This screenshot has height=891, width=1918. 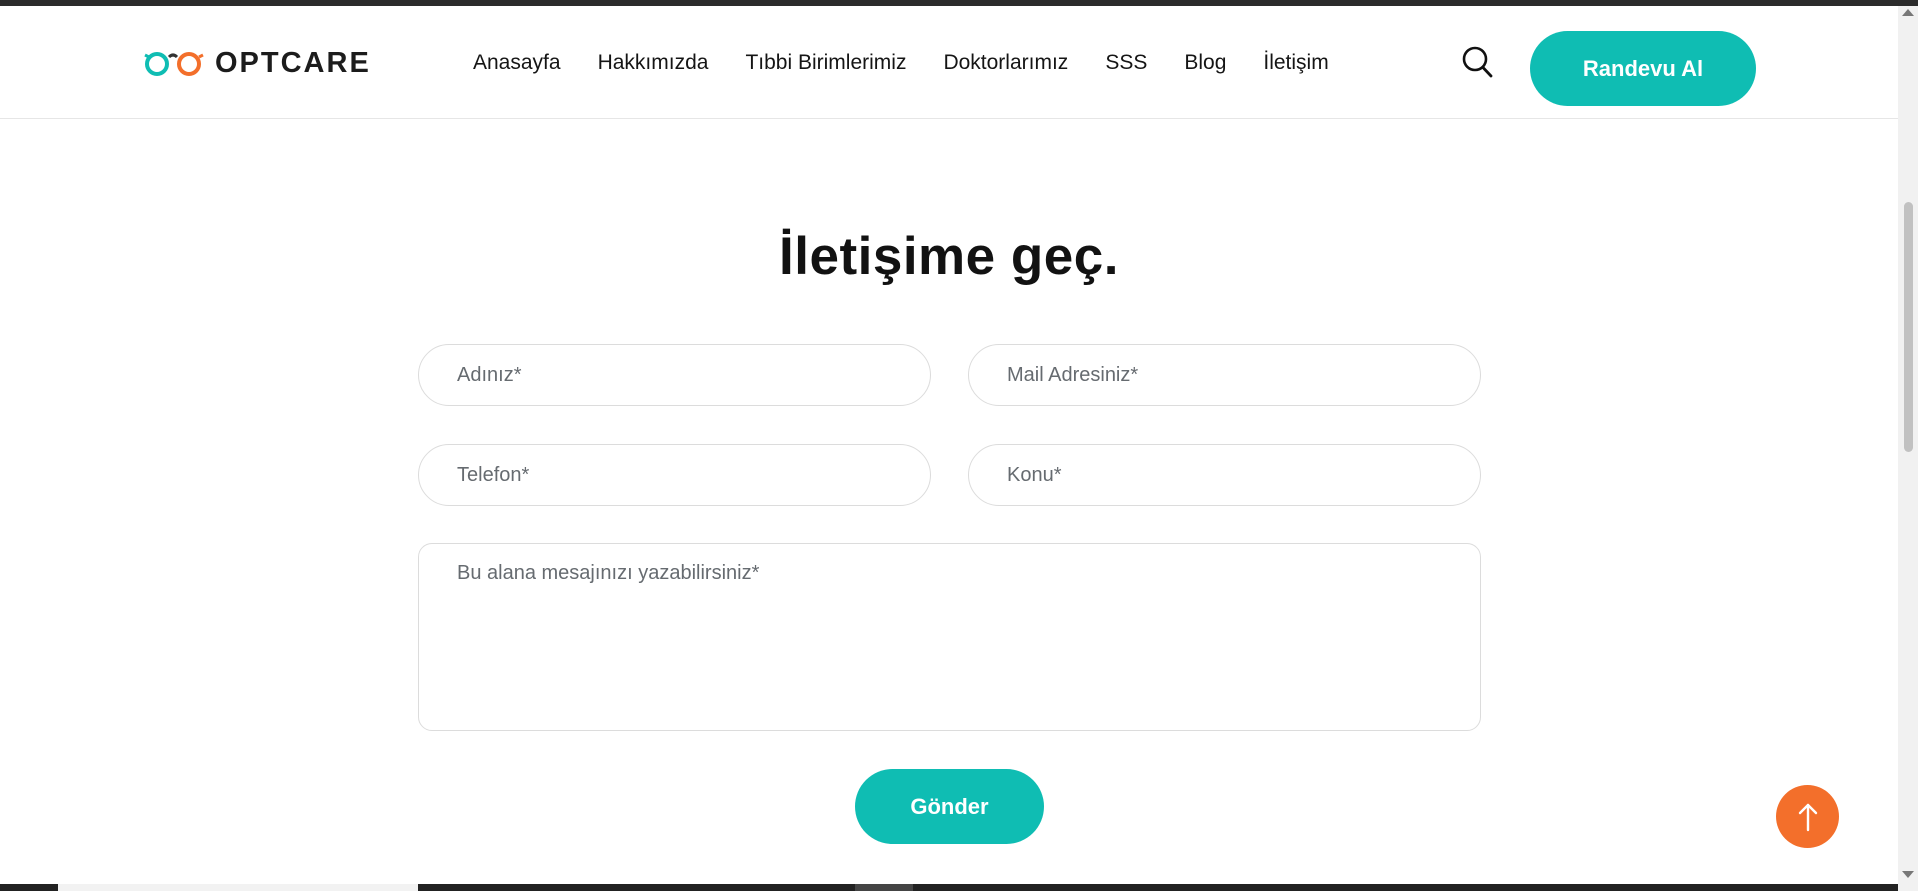 What do you see at coordinates (674, 475) in the screenshot?
I see `phone-field` at bounding box center [674, 475].